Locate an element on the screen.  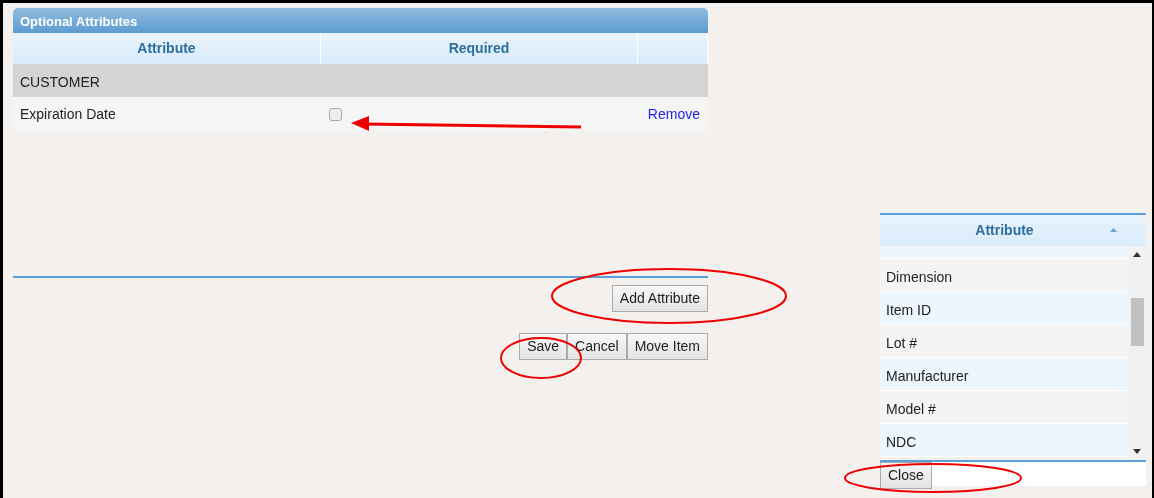
list-item: Manufacturer is located at coordinates (1004, 374).